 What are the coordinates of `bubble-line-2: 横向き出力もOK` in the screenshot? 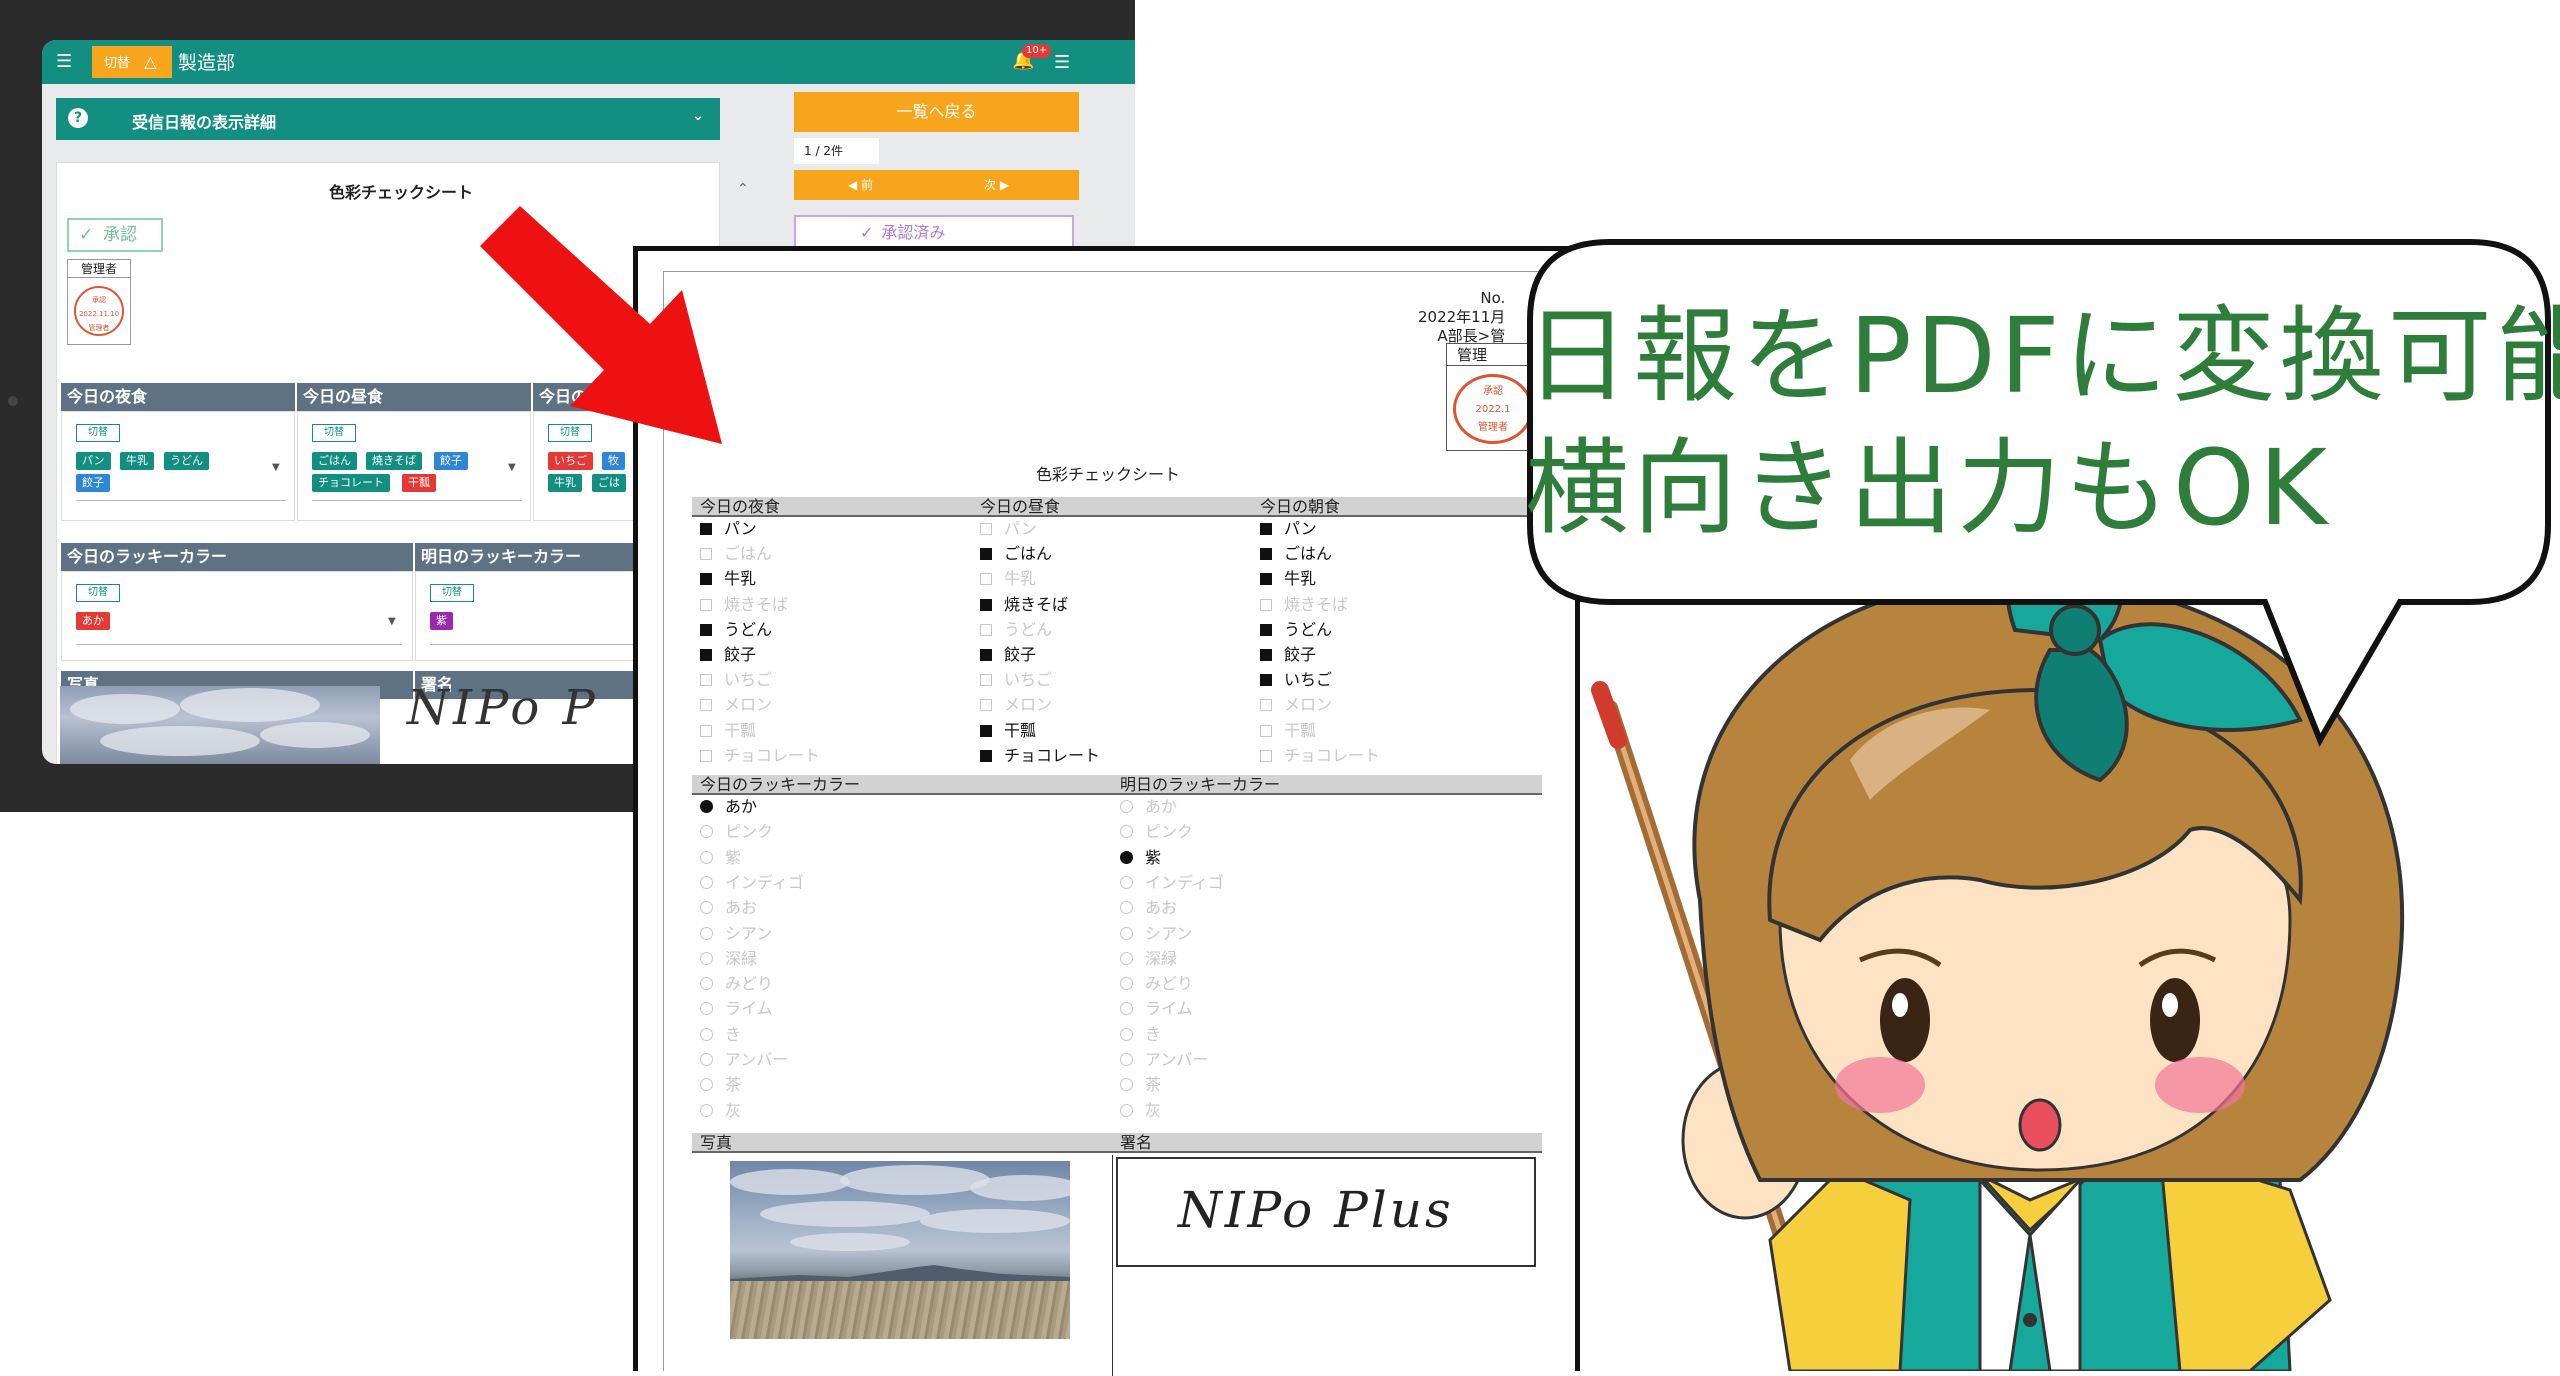 It's located at (1928, 488).